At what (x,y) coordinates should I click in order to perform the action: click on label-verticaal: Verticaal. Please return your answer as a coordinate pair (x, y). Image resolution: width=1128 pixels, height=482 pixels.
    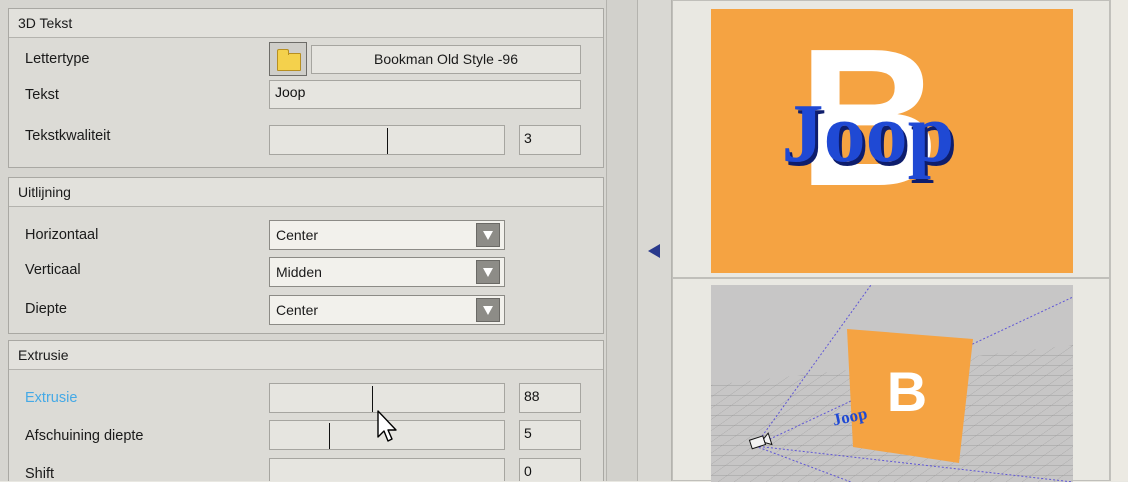
    Looking at the image, I should click on (53, 270).